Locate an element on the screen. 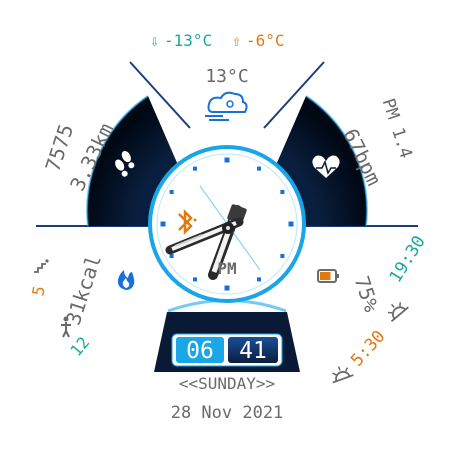 The image size is (454, 454). digital-time: 06 41 is located at coordinates (227, 350).